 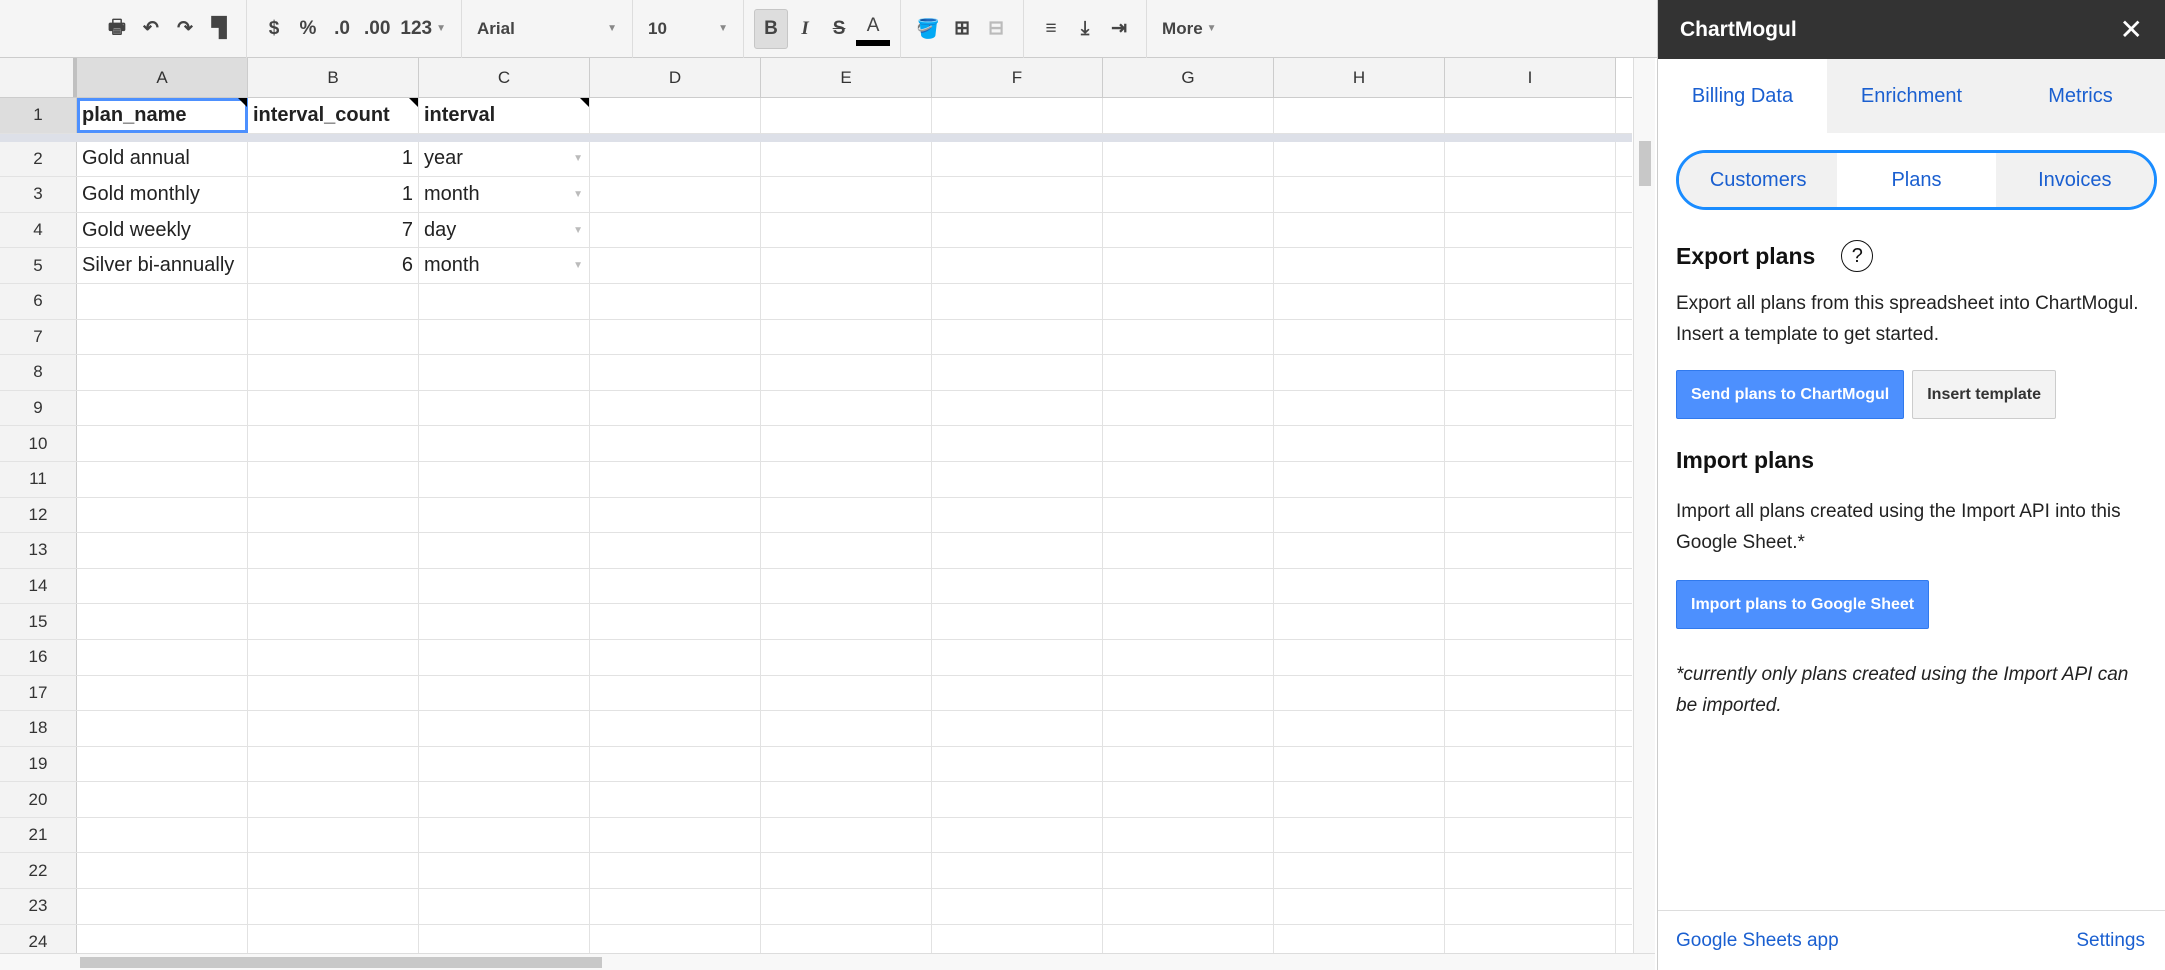 I want to click on row-header: 3, so click(x=38, y=194).